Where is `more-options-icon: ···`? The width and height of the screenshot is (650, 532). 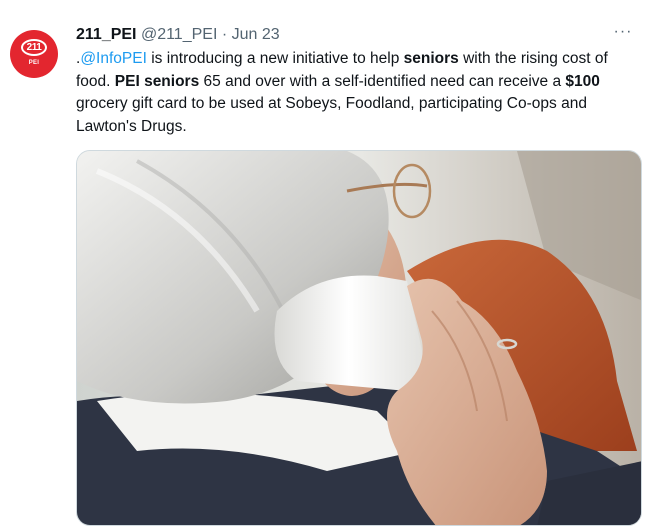 more-options-icon: ··· is located at coordinates (623, 35).